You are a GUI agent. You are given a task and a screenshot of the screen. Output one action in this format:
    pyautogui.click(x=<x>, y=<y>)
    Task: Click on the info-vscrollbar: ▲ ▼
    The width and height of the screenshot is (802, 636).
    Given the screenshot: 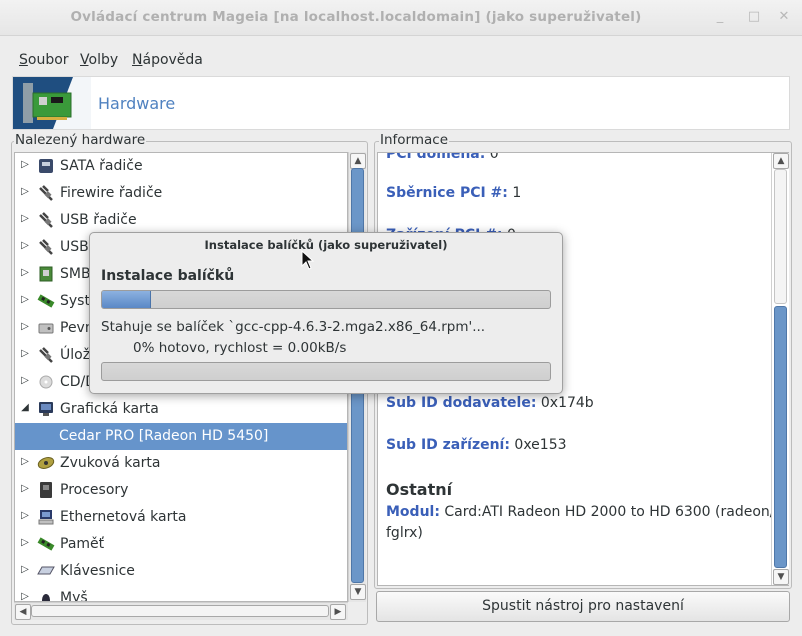 What is the action you would take?
    pyautogui.click(x=780, y=369)
    